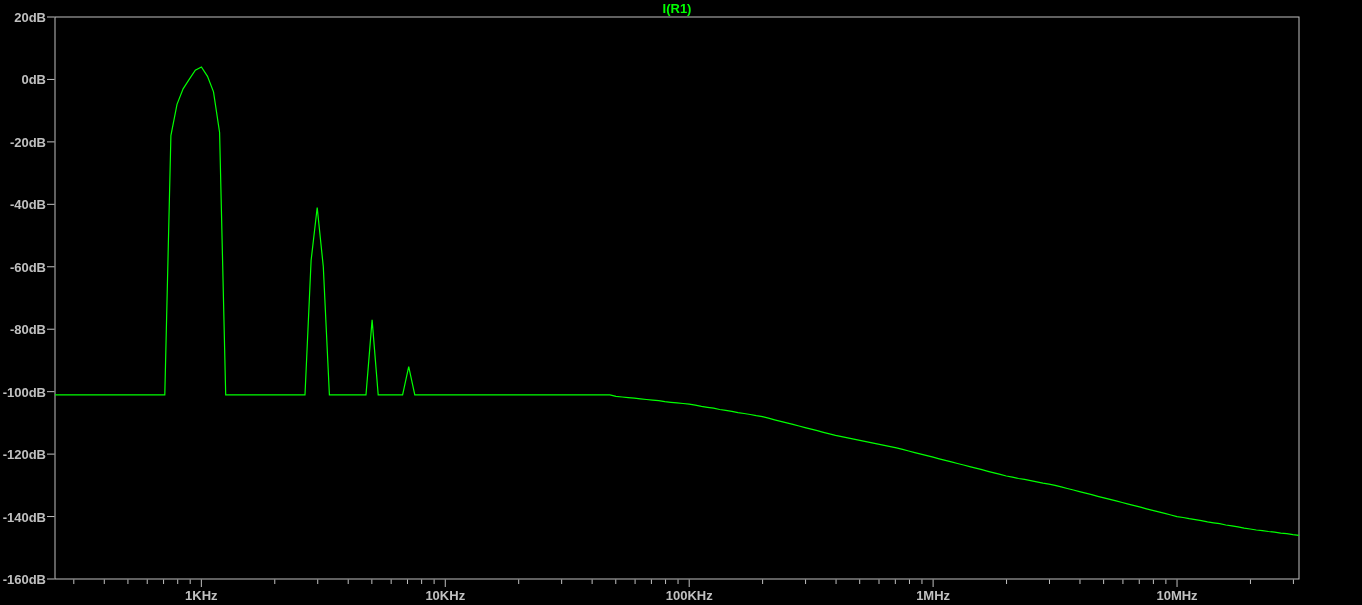  Describe the element at coordinates (24, 517) in the screenshot. I see `y-axis-label: -140dB` at that location.